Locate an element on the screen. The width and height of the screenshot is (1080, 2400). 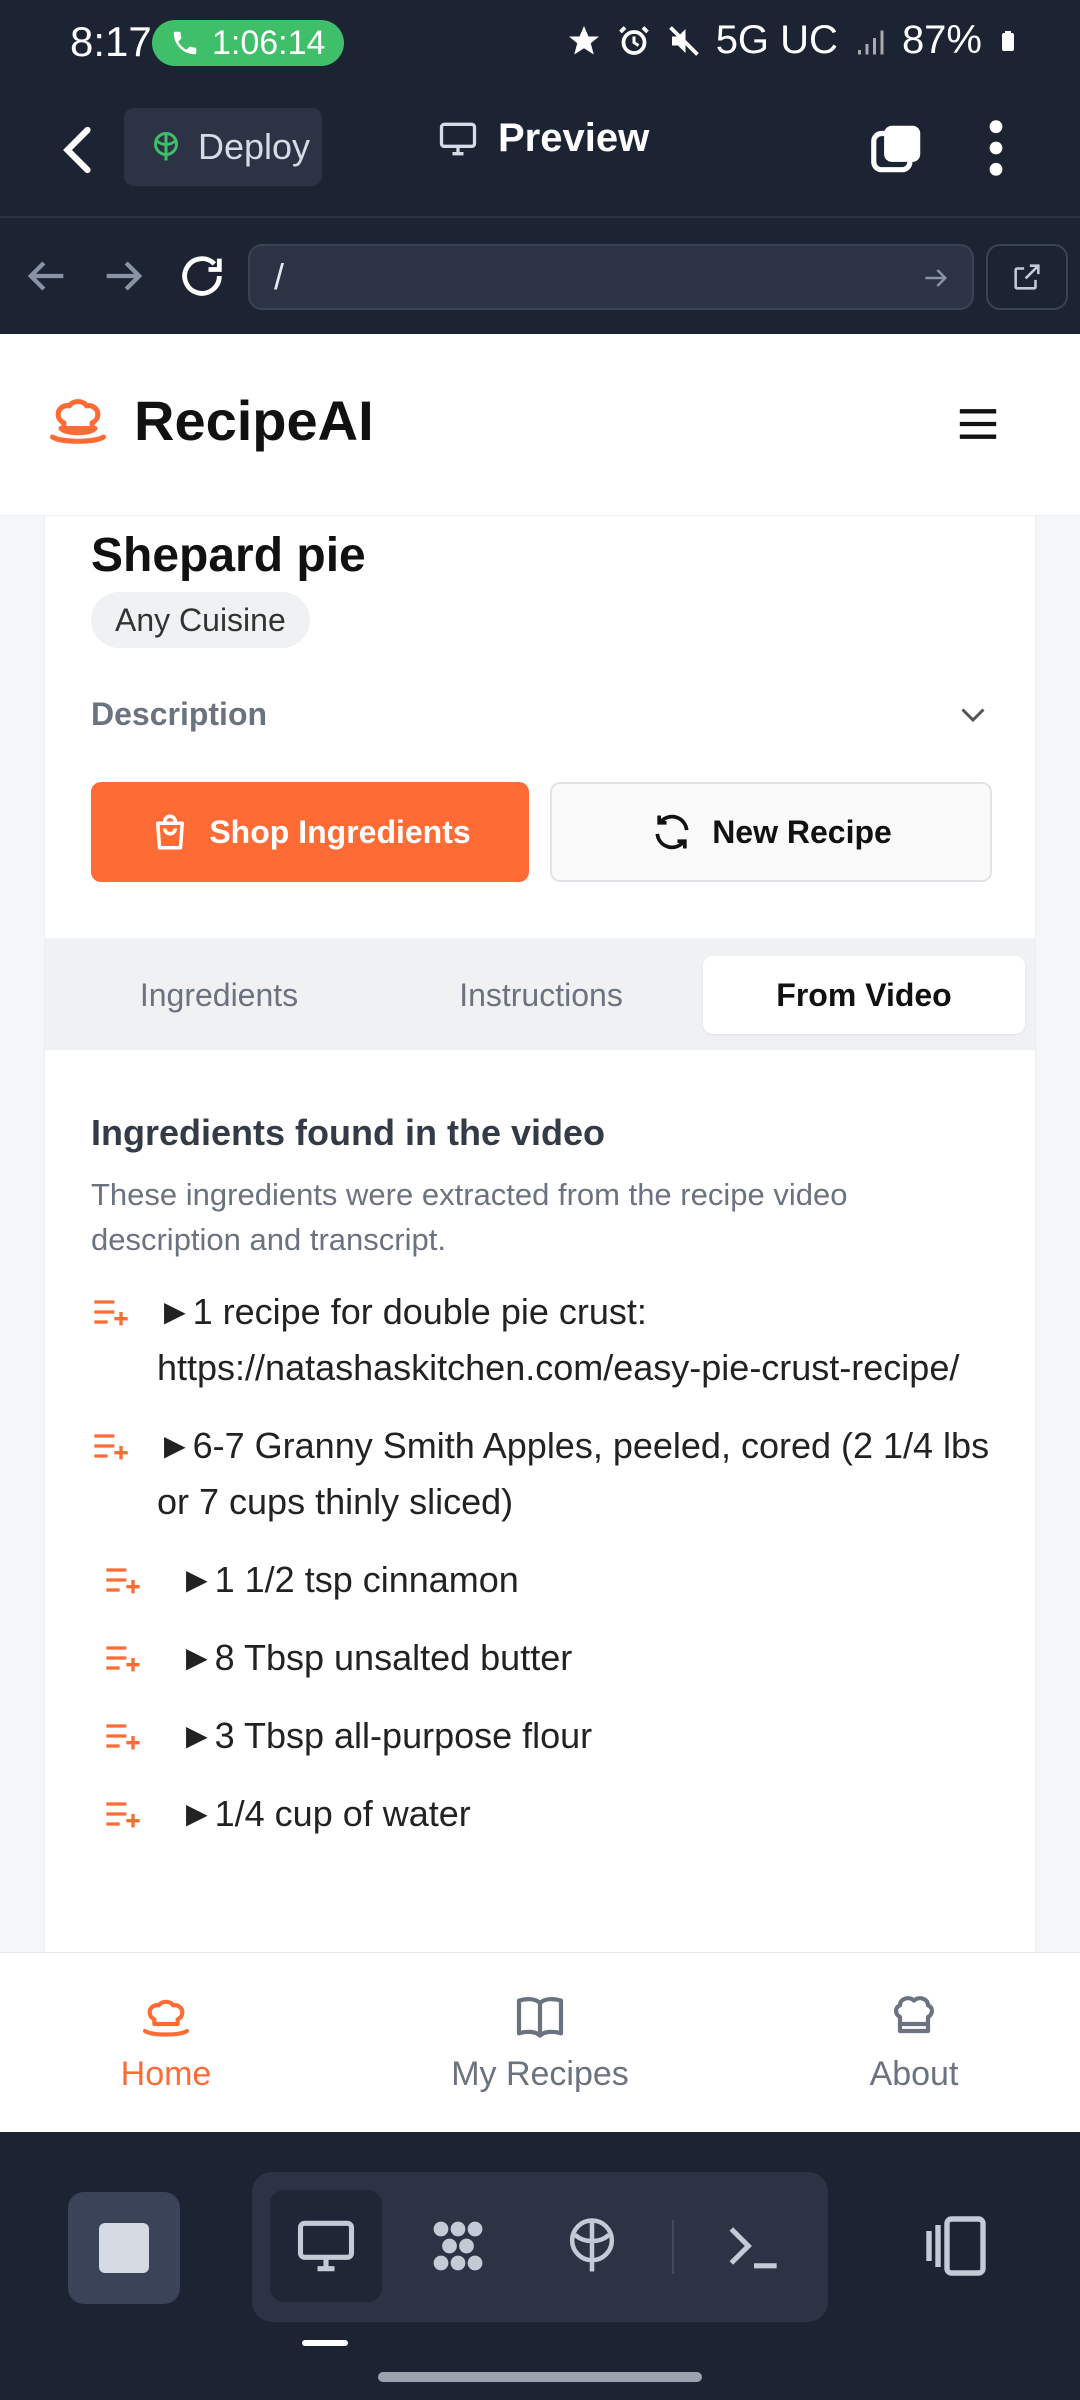
menu-icon is located at coordinates (978, 424).